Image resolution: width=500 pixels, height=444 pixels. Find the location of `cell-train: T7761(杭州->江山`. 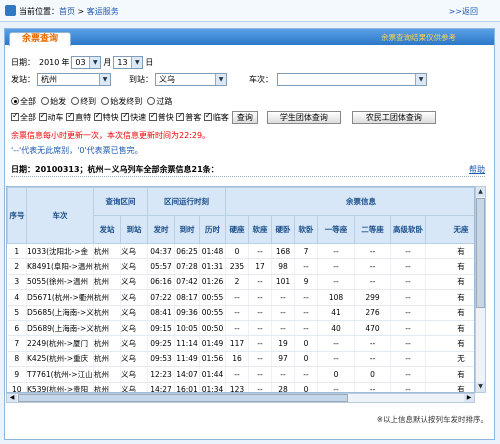

cell-train: T7761(杭州->江山 is located at coordinates (60, 374).